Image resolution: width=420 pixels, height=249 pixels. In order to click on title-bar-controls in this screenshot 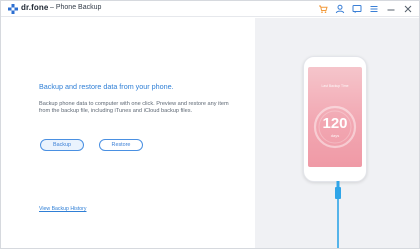, I will do `click(365, 9)`.